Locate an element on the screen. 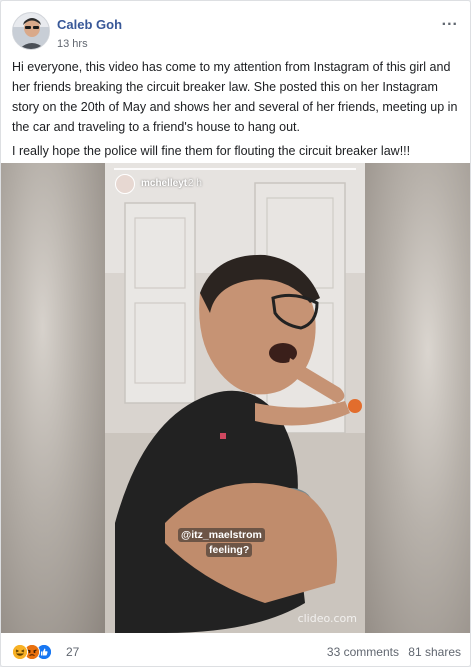 The height and width of the screenshot is (667, 471). video-watermark: clideo.com is located at coordinates (327, 618).